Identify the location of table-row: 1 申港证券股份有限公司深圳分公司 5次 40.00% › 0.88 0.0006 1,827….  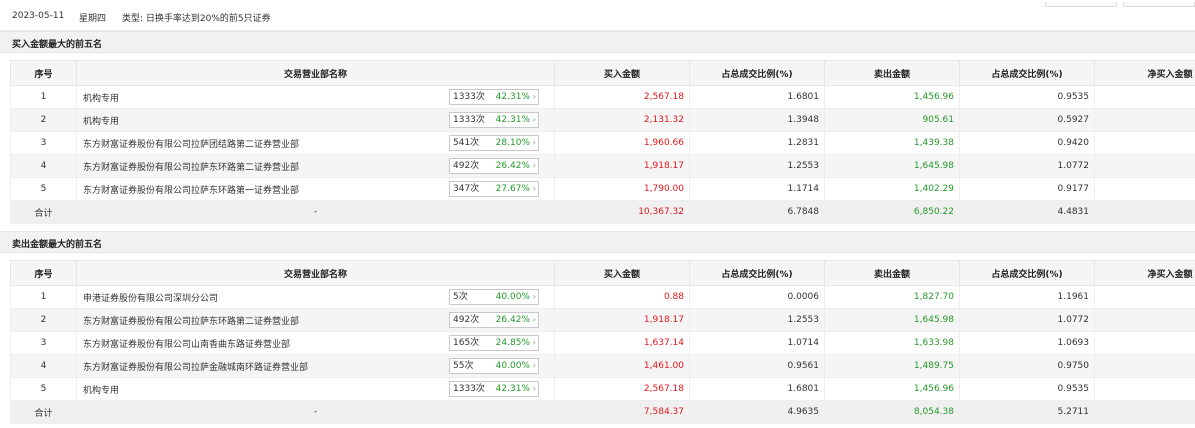
(602, 297).